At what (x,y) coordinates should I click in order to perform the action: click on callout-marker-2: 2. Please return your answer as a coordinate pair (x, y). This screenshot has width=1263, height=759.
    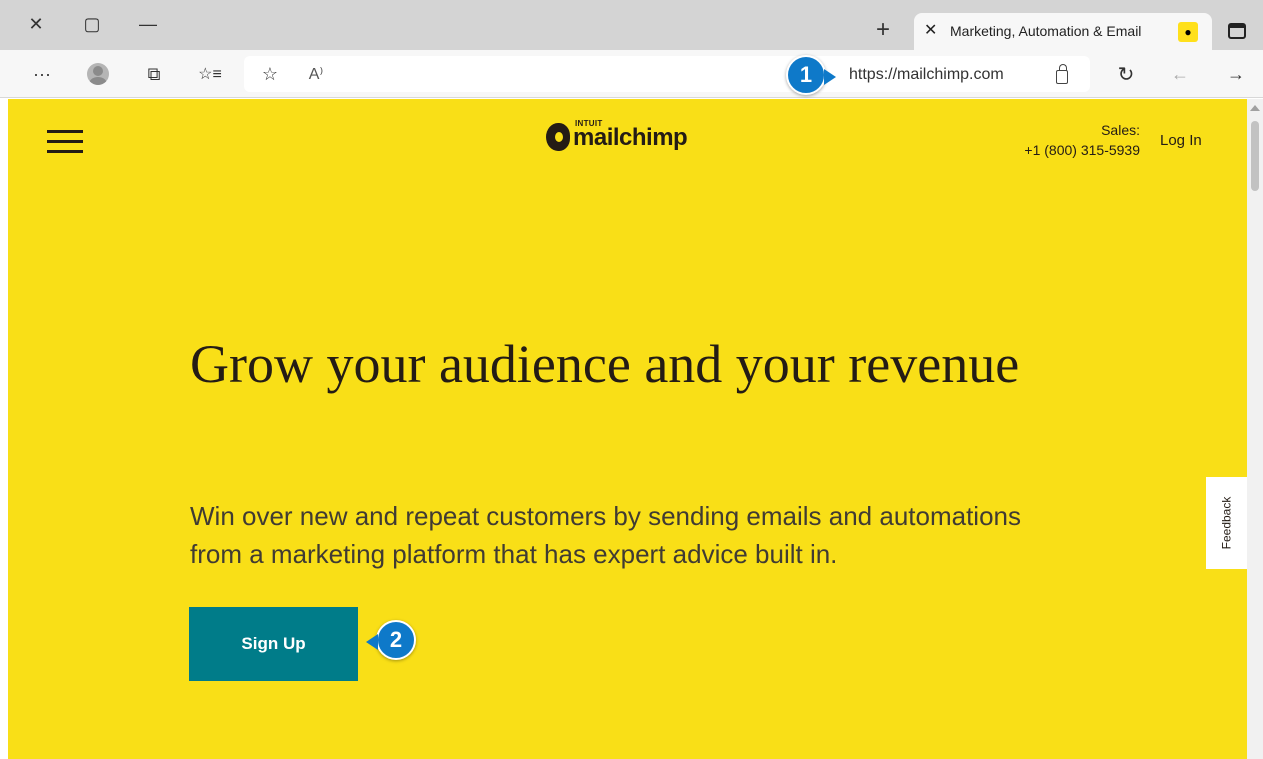
    Looking at the image, I should click on (391, 640).